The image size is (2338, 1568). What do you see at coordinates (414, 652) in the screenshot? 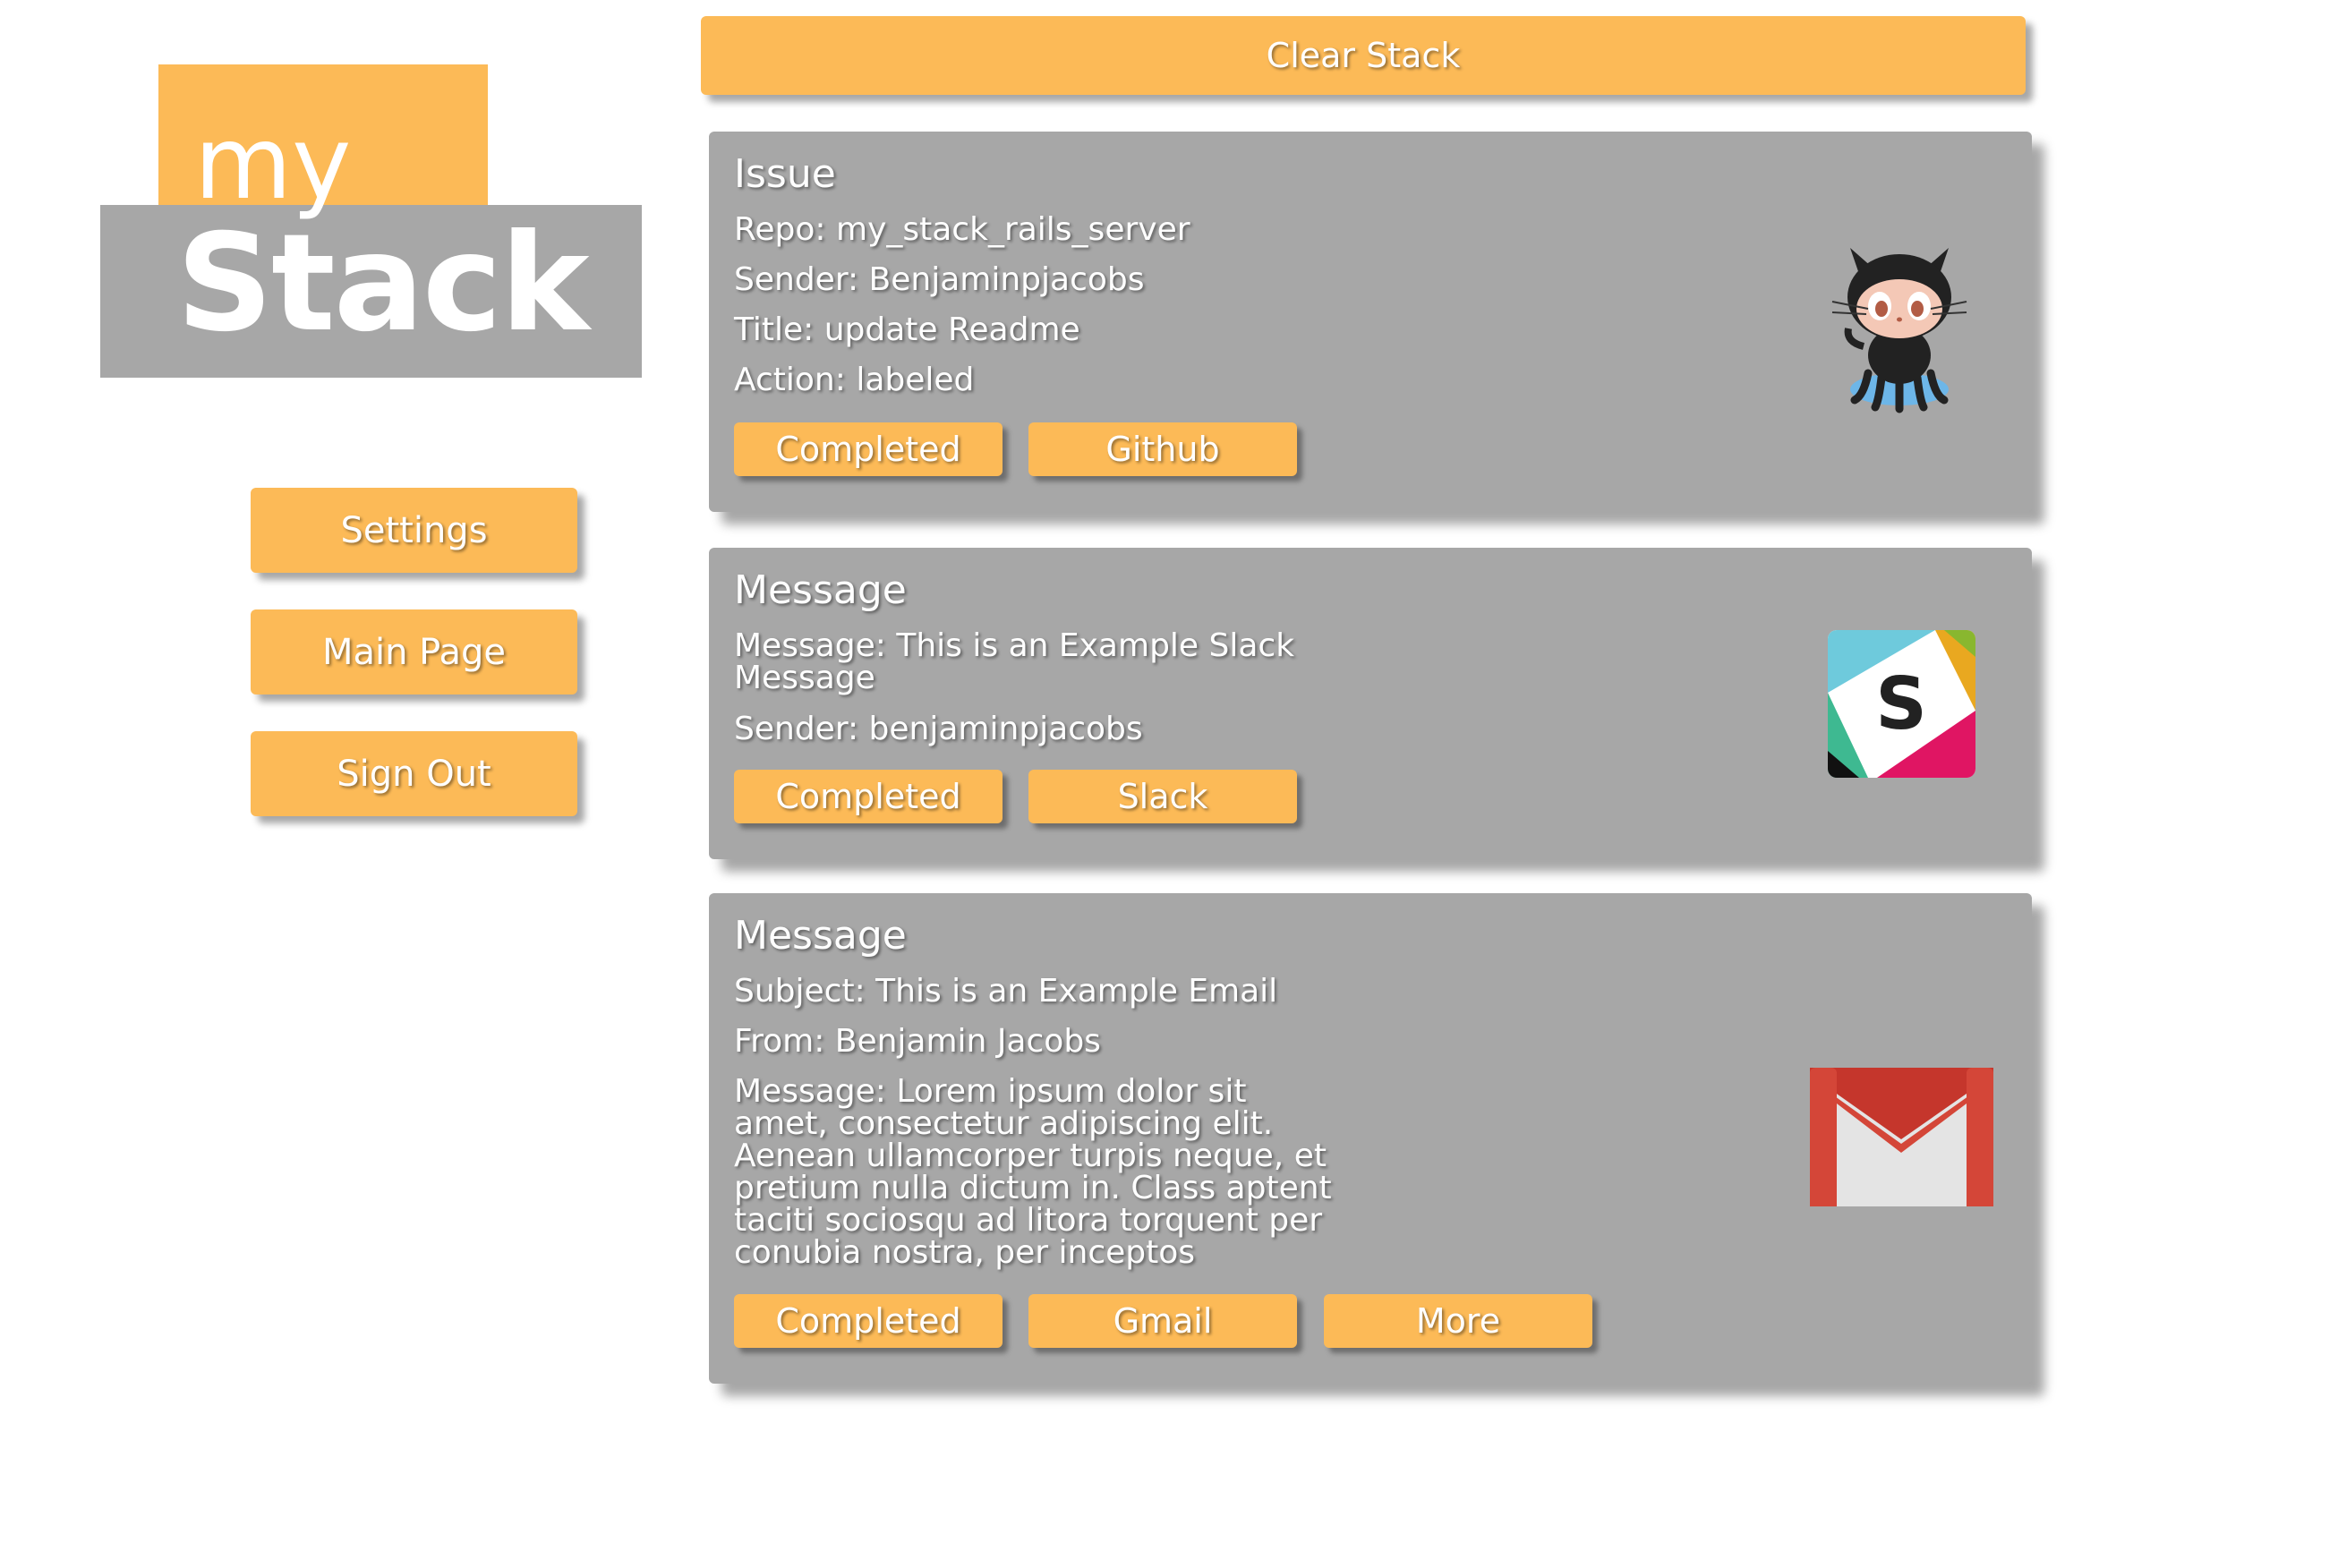
I see `main-page-button: Main Page` at bounding box center [414, 652].